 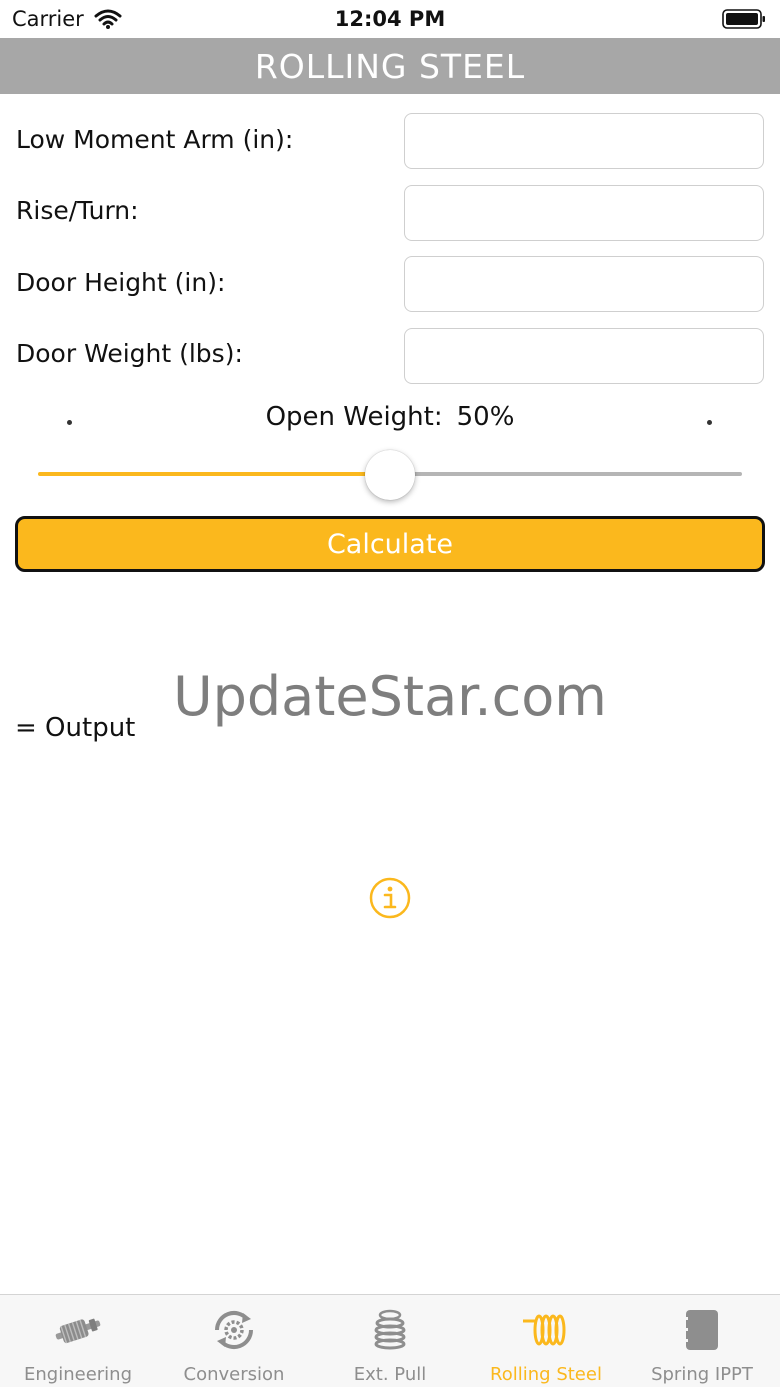 I want to click on slider-track-filled, so click(x=214, y=474).